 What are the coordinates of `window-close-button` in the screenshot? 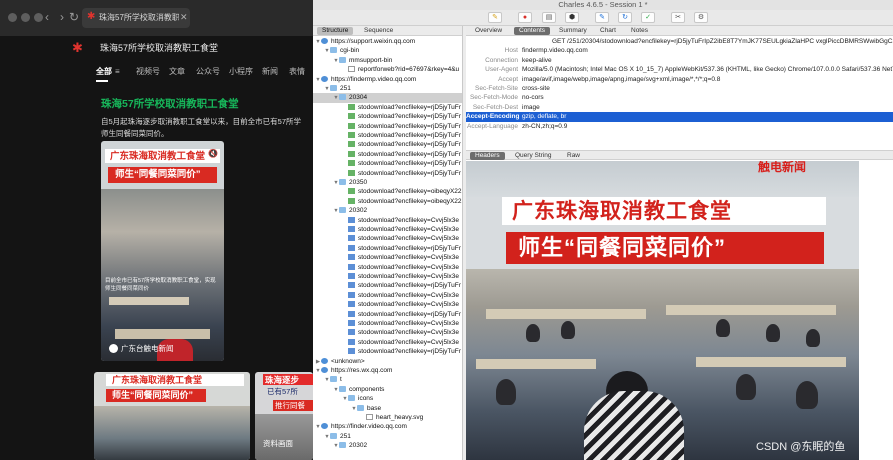 It's located at (12, 17).